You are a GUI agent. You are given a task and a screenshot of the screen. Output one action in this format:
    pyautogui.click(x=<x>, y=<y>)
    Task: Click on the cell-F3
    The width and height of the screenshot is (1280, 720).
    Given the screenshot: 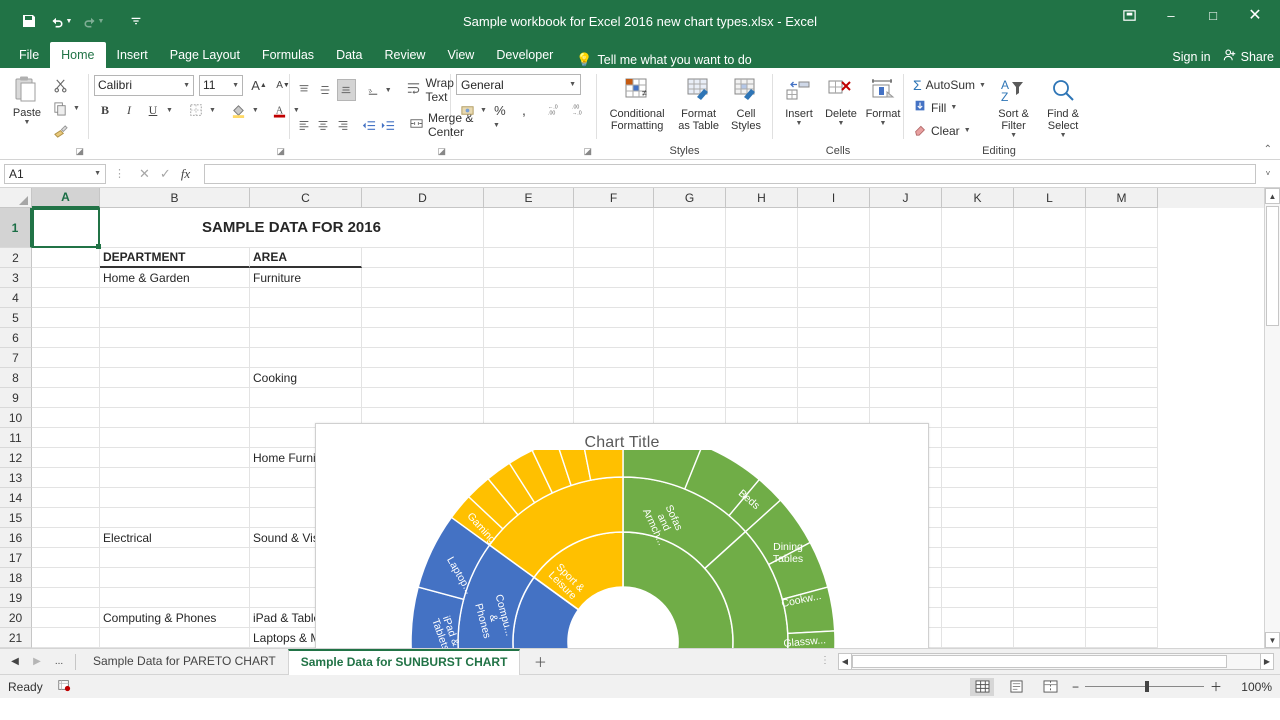 What is the action you would take?
    pyautogui.click(x=614, y=278)
    